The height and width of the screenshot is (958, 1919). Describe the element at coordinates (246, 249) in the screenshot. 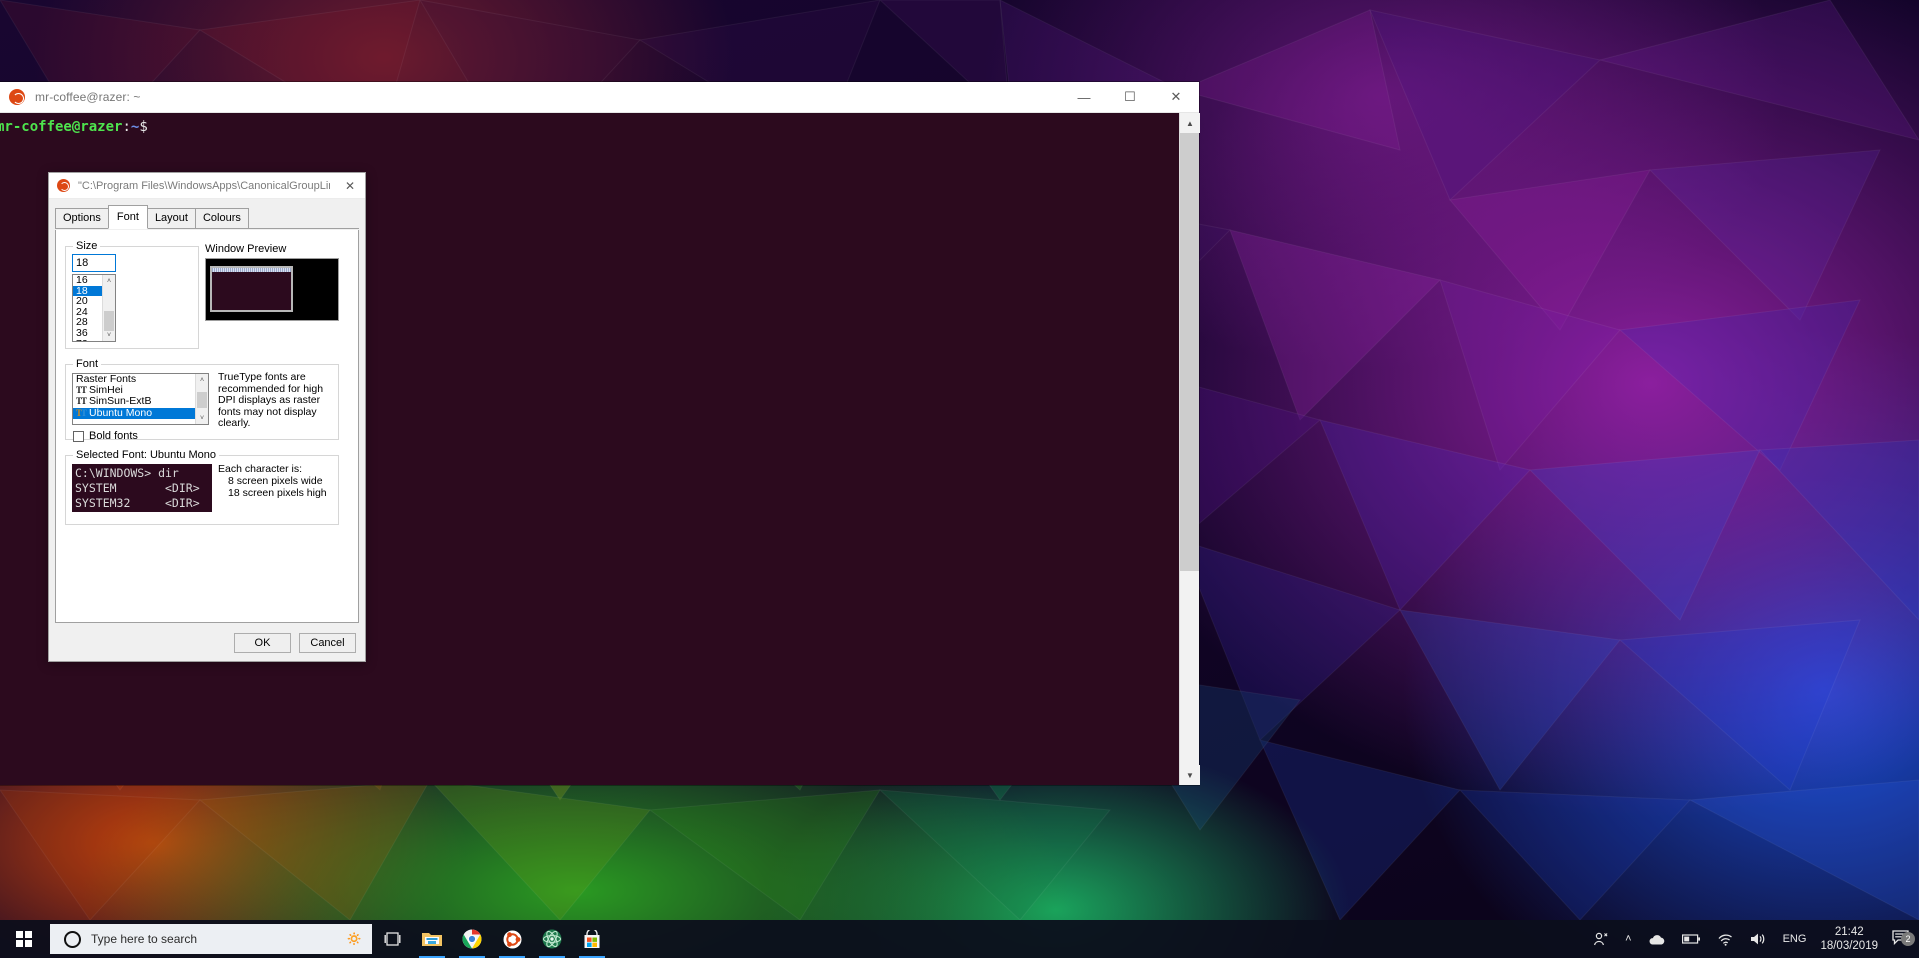

I see `window-preview-label: Window Preview` at that location.